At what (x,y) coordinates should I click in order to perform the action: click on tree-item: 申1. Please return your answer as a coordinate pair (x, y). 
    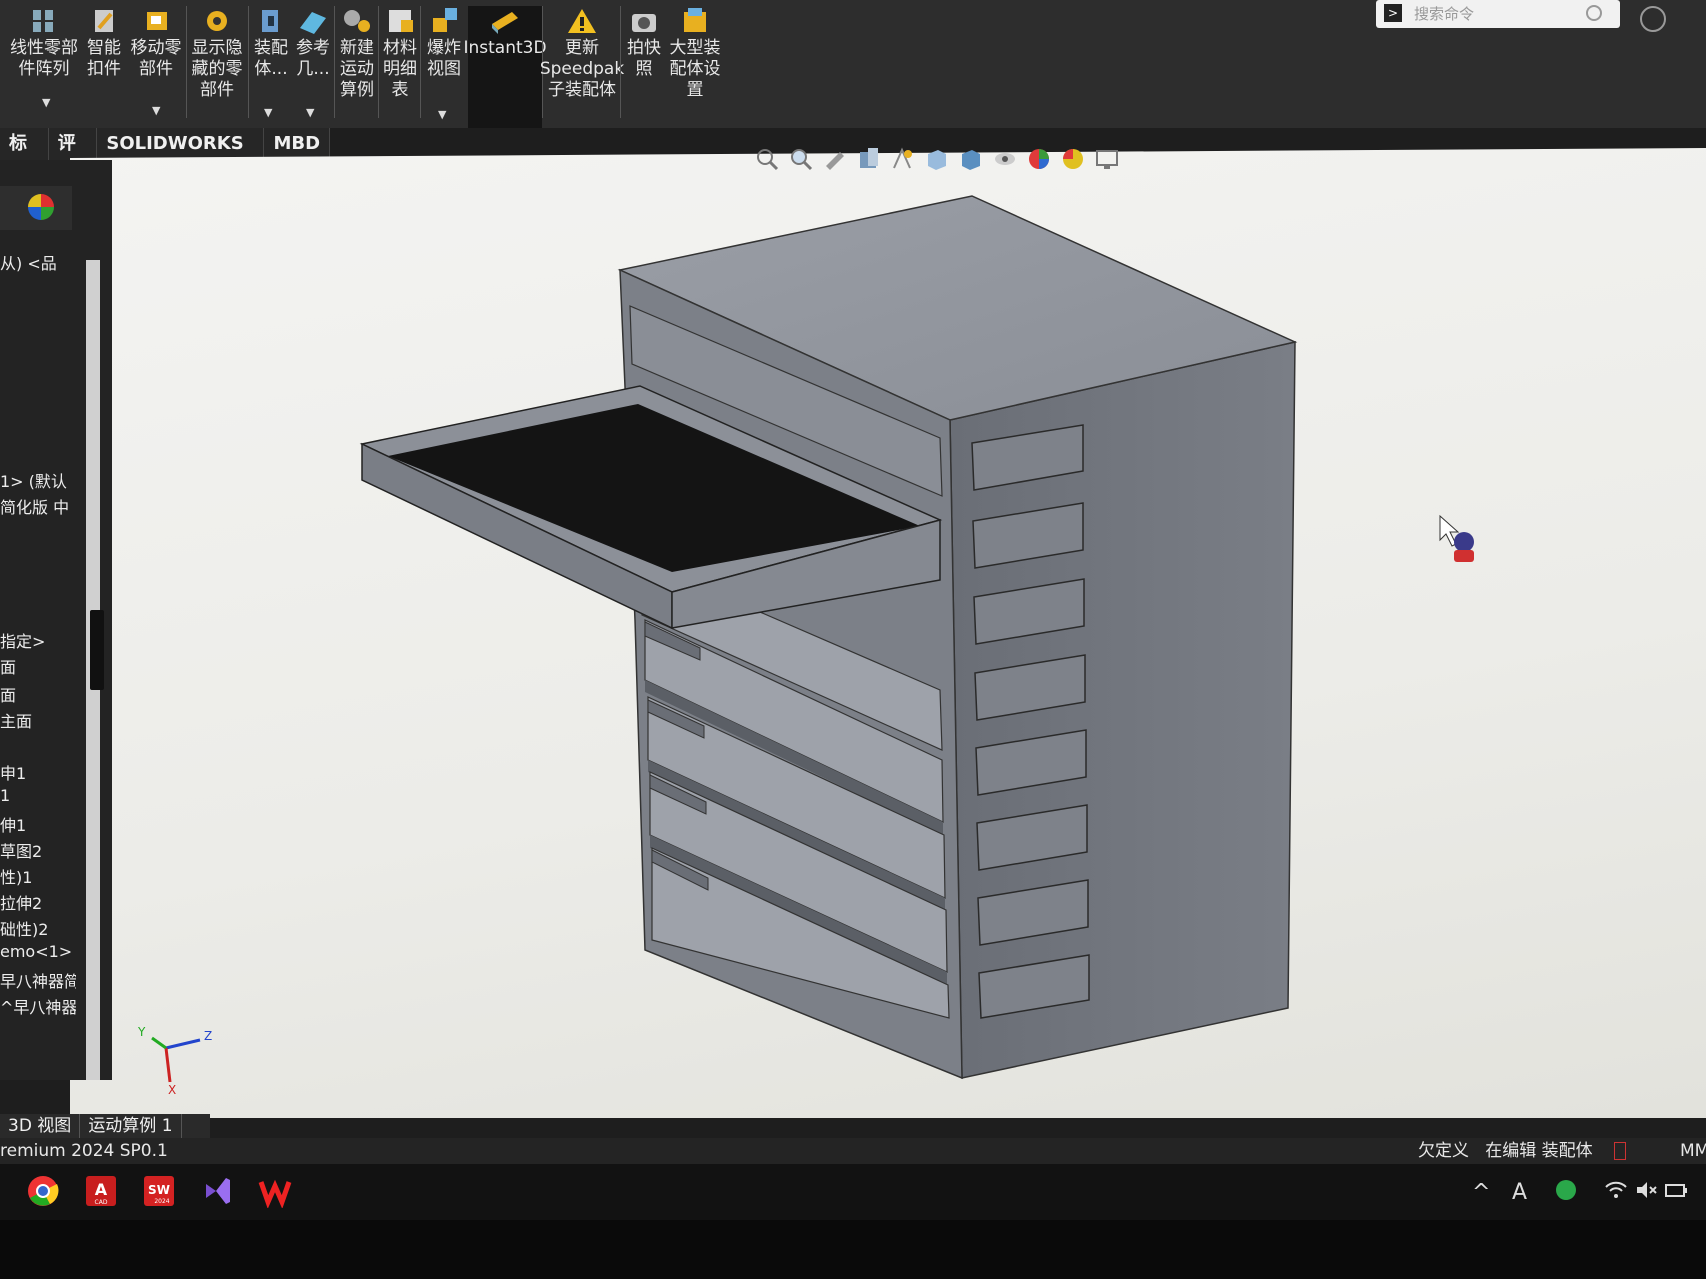
    Looking at the image, I should click on (13, 772).